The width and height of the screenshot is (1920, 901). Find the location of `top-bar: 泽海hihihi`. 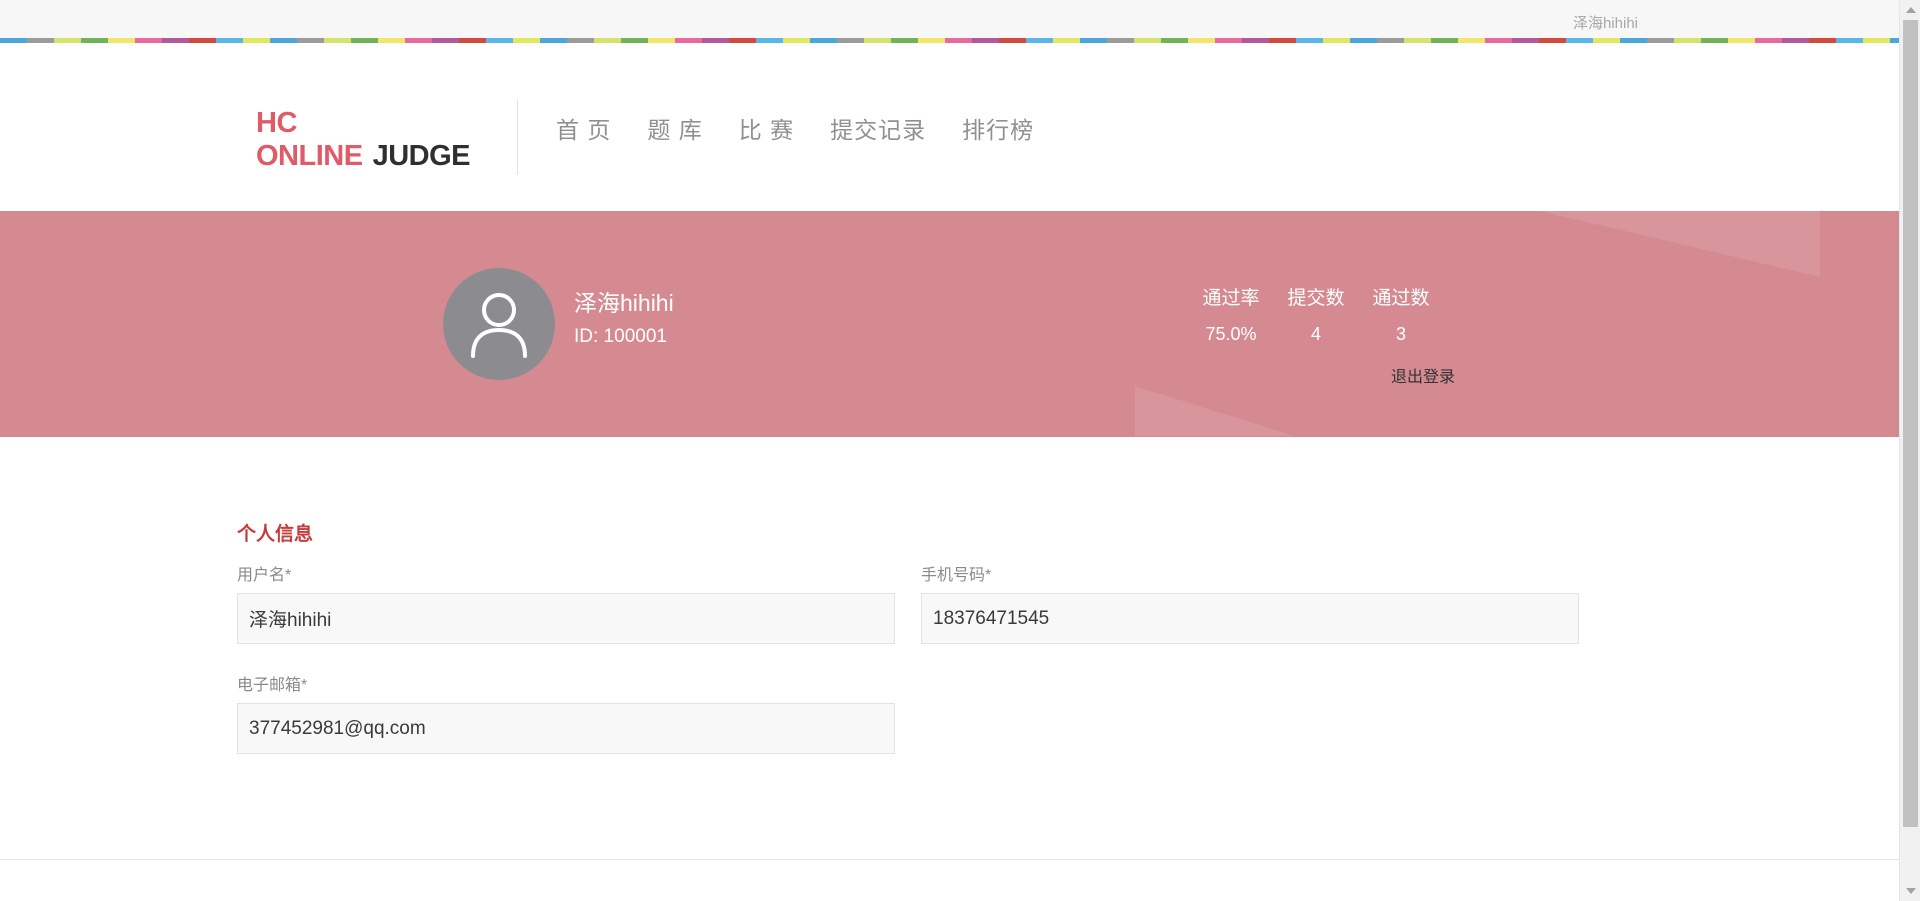

top-bar: 泽海hihihi is located at coordinates (949, 19).